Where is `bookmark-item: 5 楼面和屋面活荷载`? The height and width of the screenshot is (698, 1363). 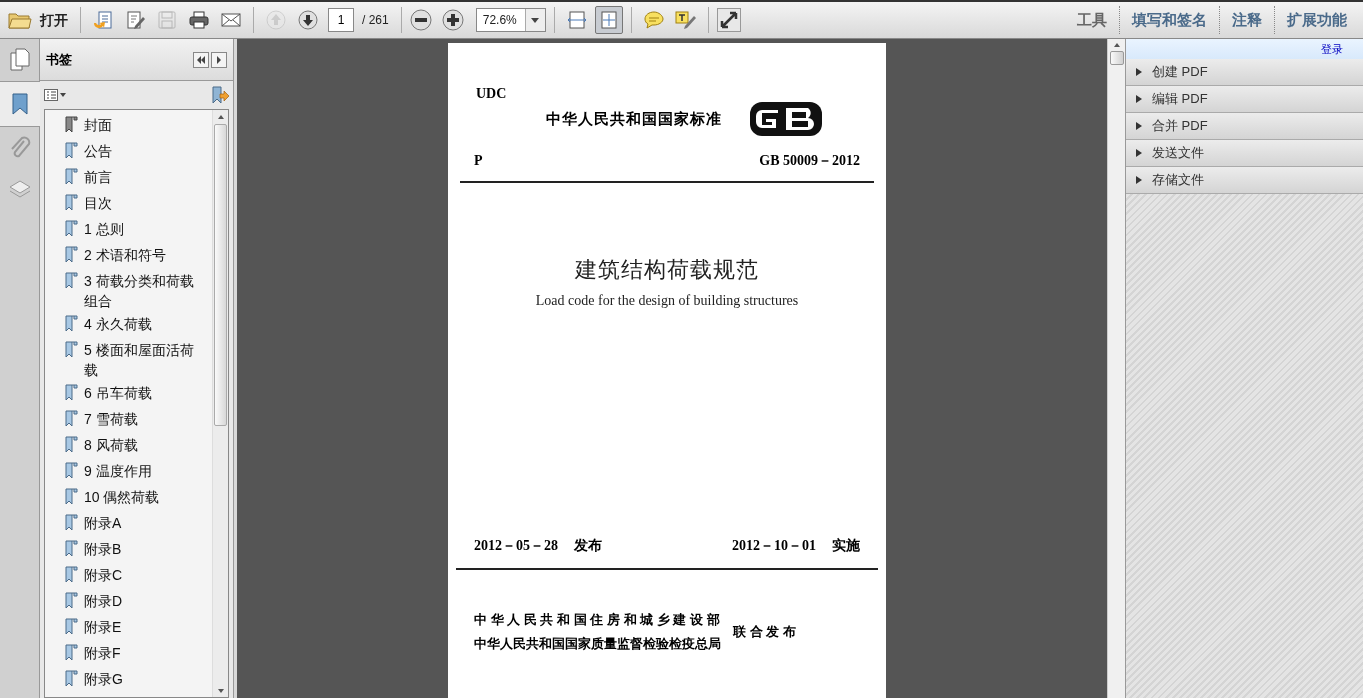
bookmark-item: 5 楼面和屋面活荷载 is located at coordinates (142, 360).